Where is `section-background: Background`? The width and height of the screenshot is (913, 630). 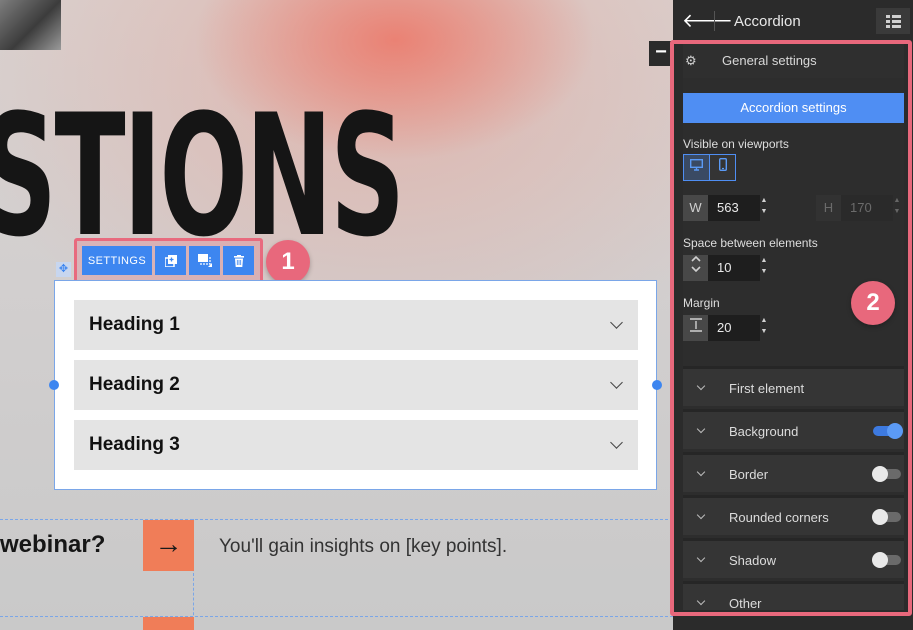
section-background: Background is located at coordinates (793, 429).